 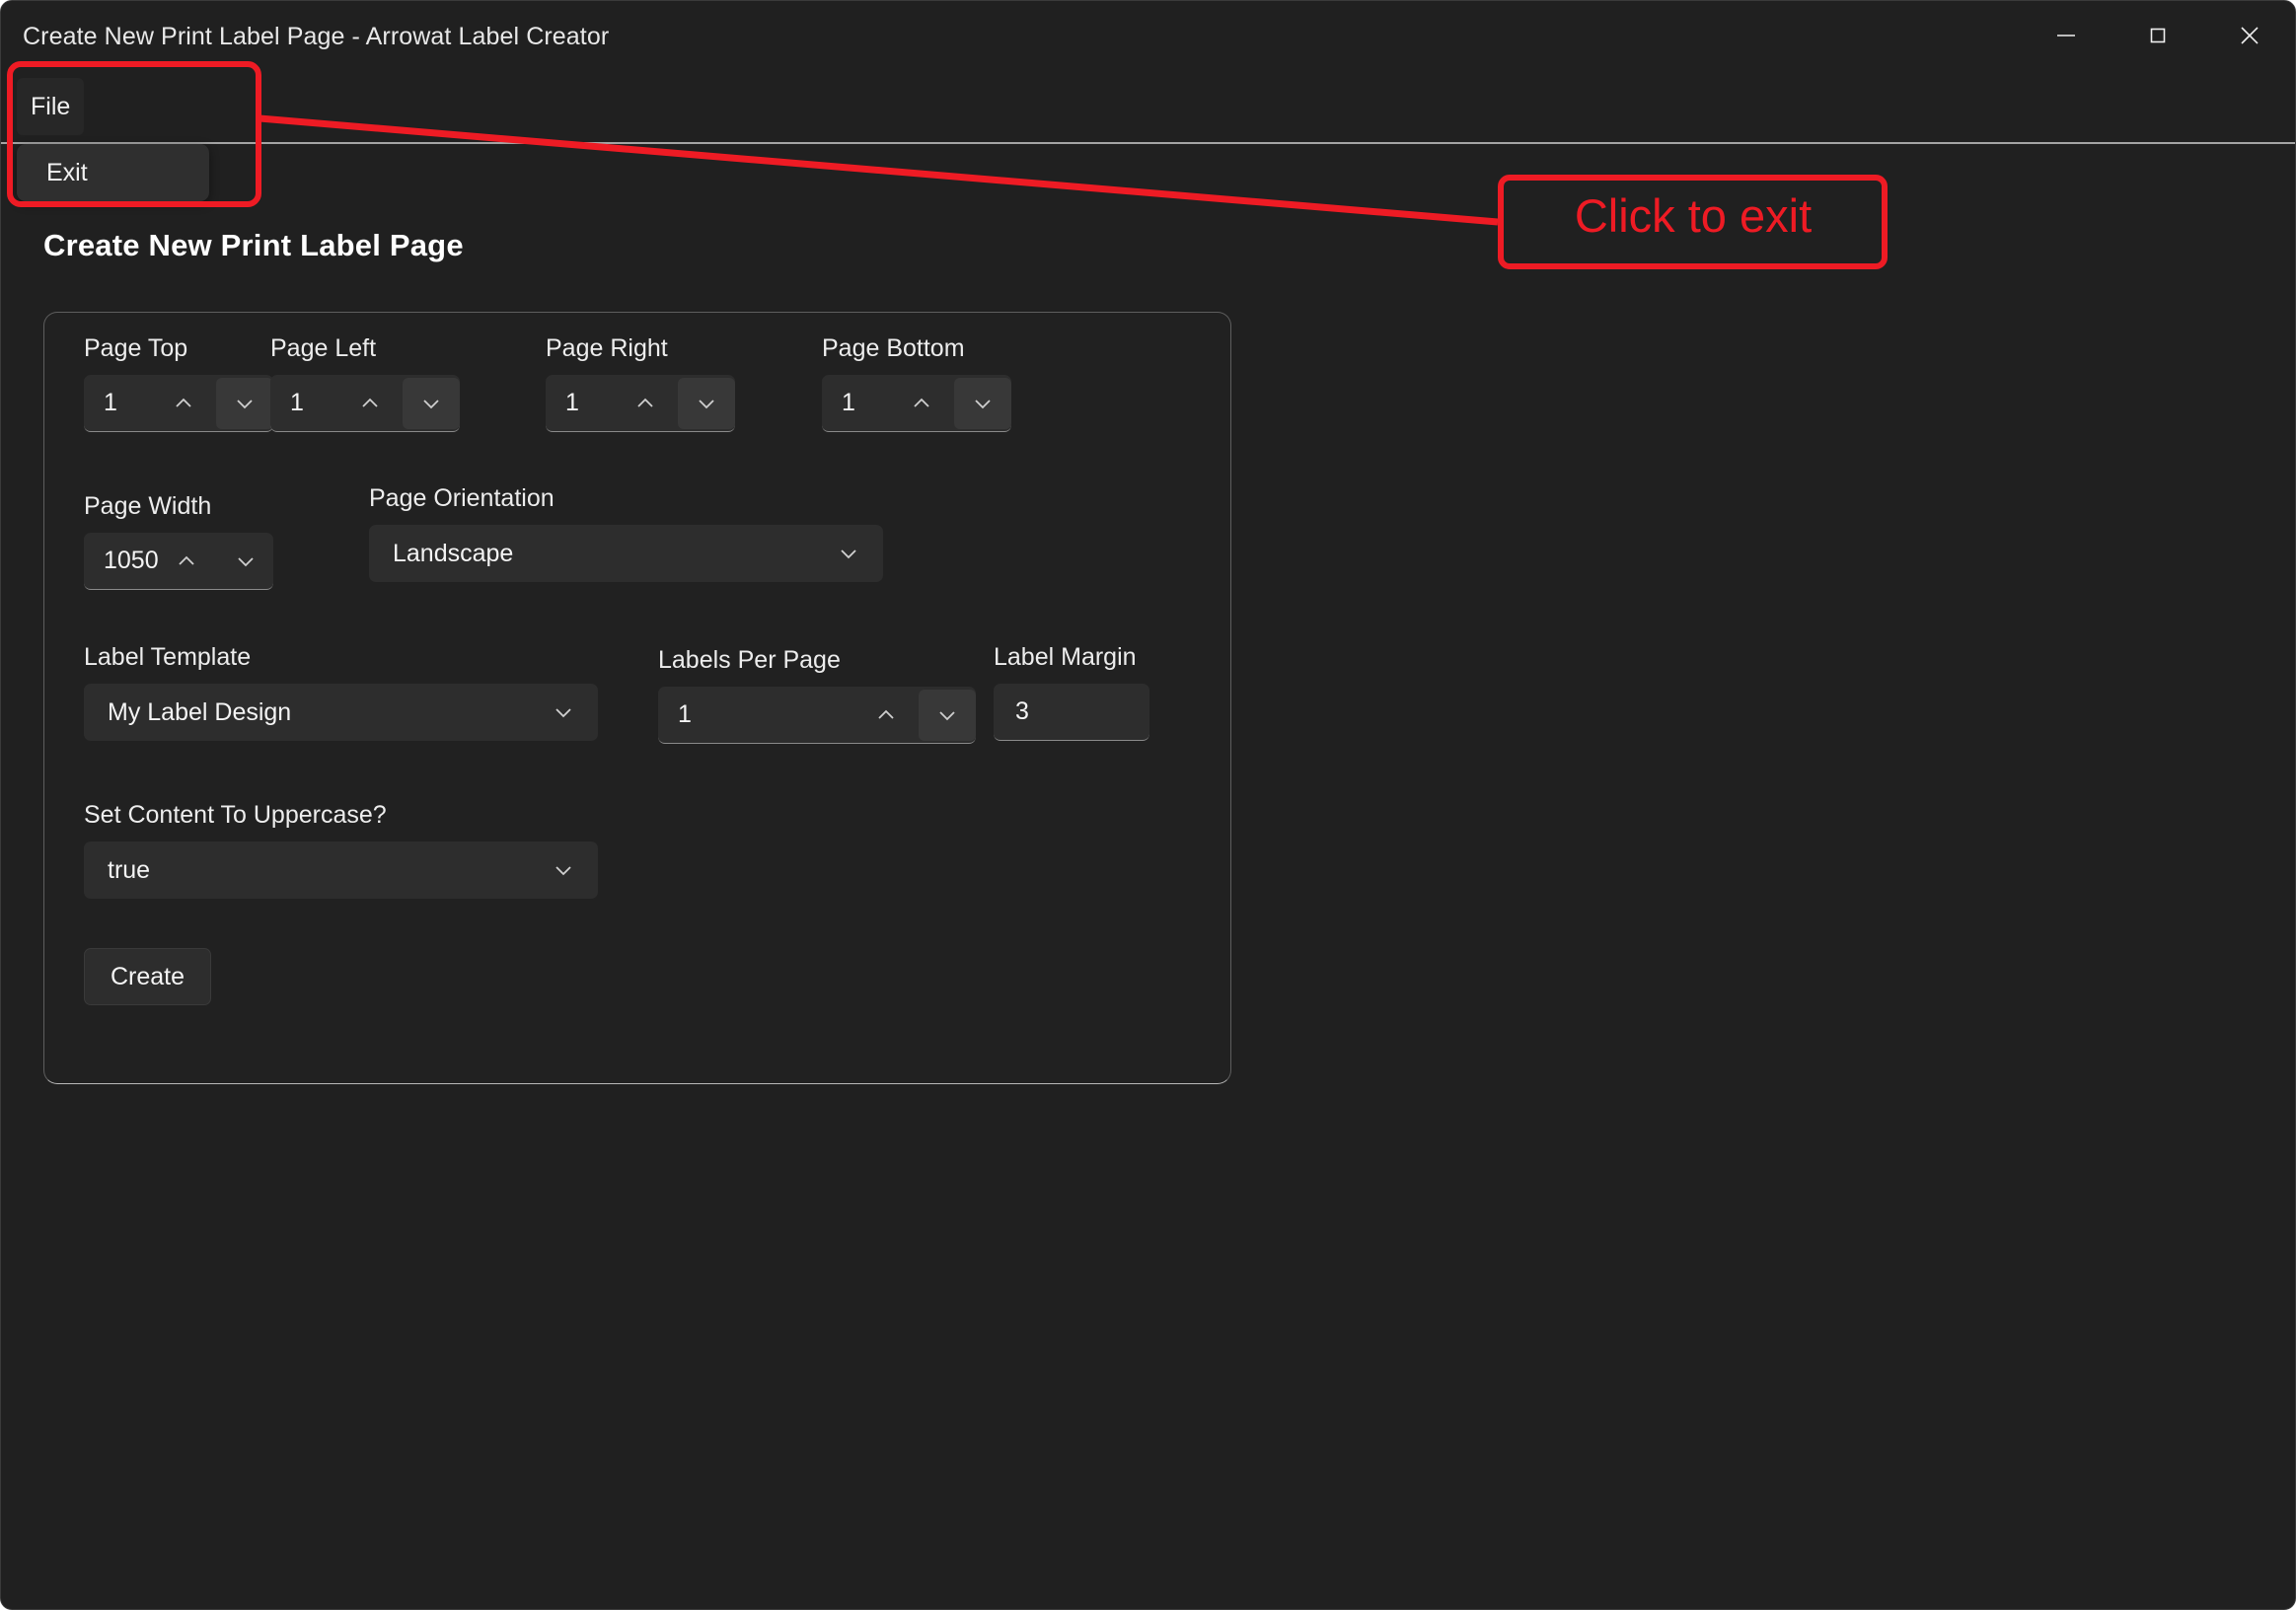 I want to click on field-page-top: Page Top 1, so click(x=178, y=383).